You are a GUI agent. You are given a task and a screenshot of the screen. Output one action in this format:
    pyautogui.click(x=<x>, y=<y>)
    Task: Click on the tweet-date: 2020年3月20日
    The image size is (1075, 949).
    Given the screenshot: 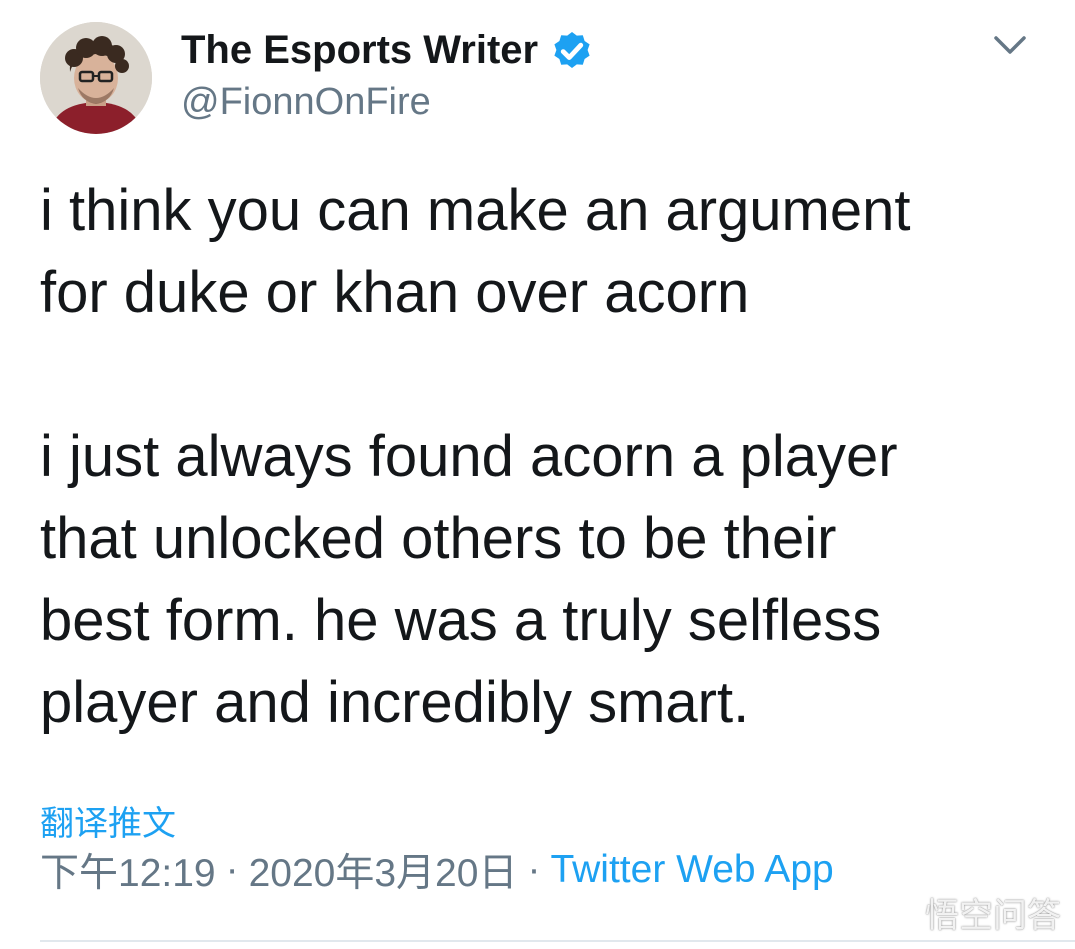 What is the action you would take?
    pyautogui.click(x=383, y=870)
    